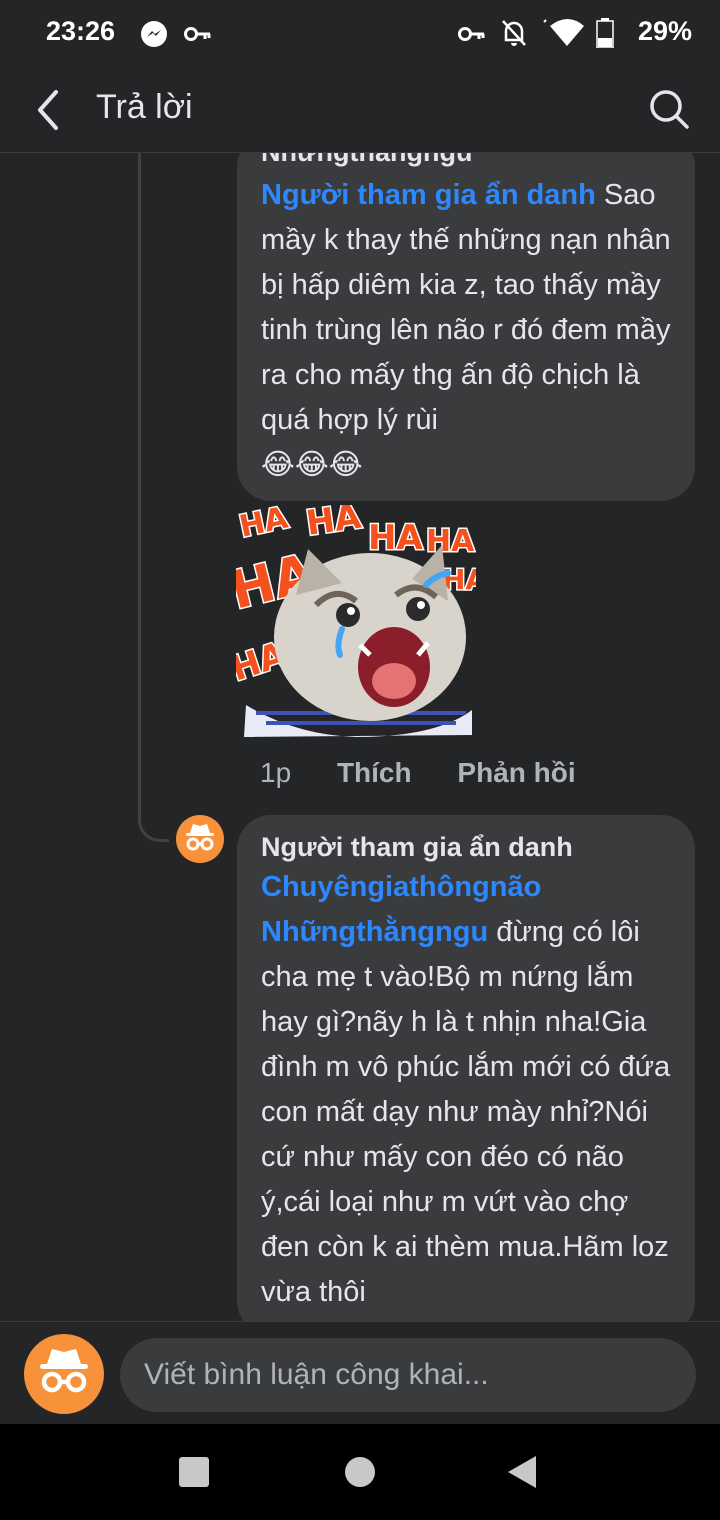  I want to click on status-time: 23:26, so click(81, 31).